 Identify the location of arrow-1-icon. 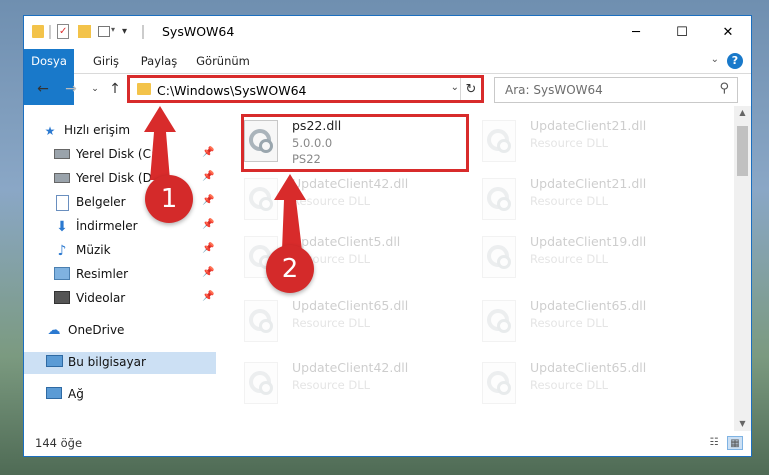
(160, 143).